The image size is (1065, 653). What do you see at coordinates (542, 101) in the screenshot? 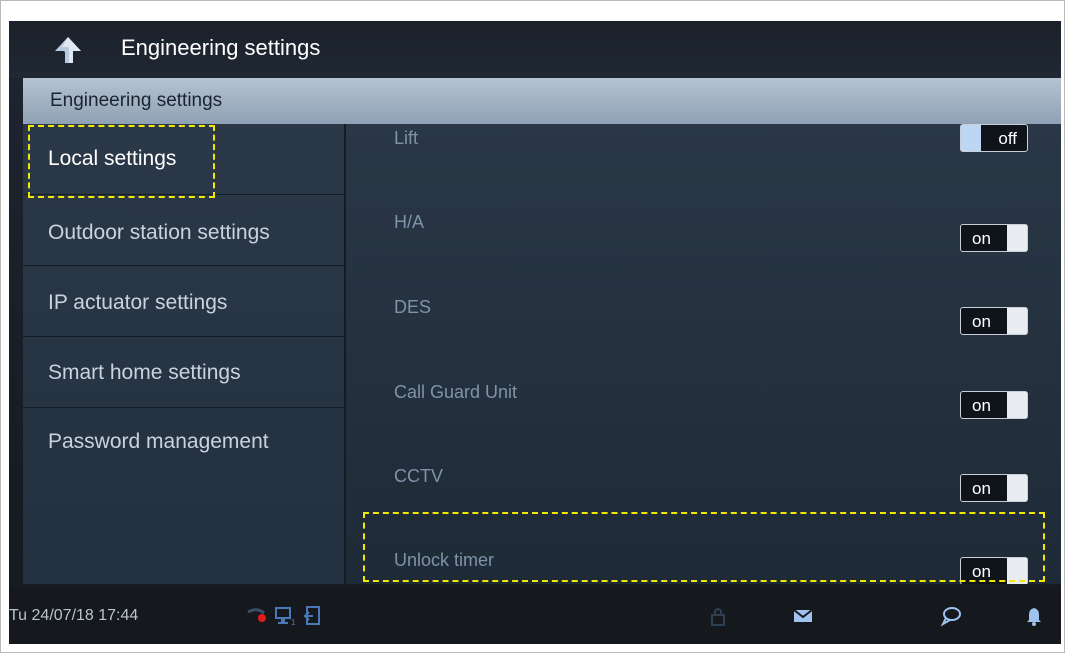
I see `section-header: Engineering settings` at bounding box center [542, 101].